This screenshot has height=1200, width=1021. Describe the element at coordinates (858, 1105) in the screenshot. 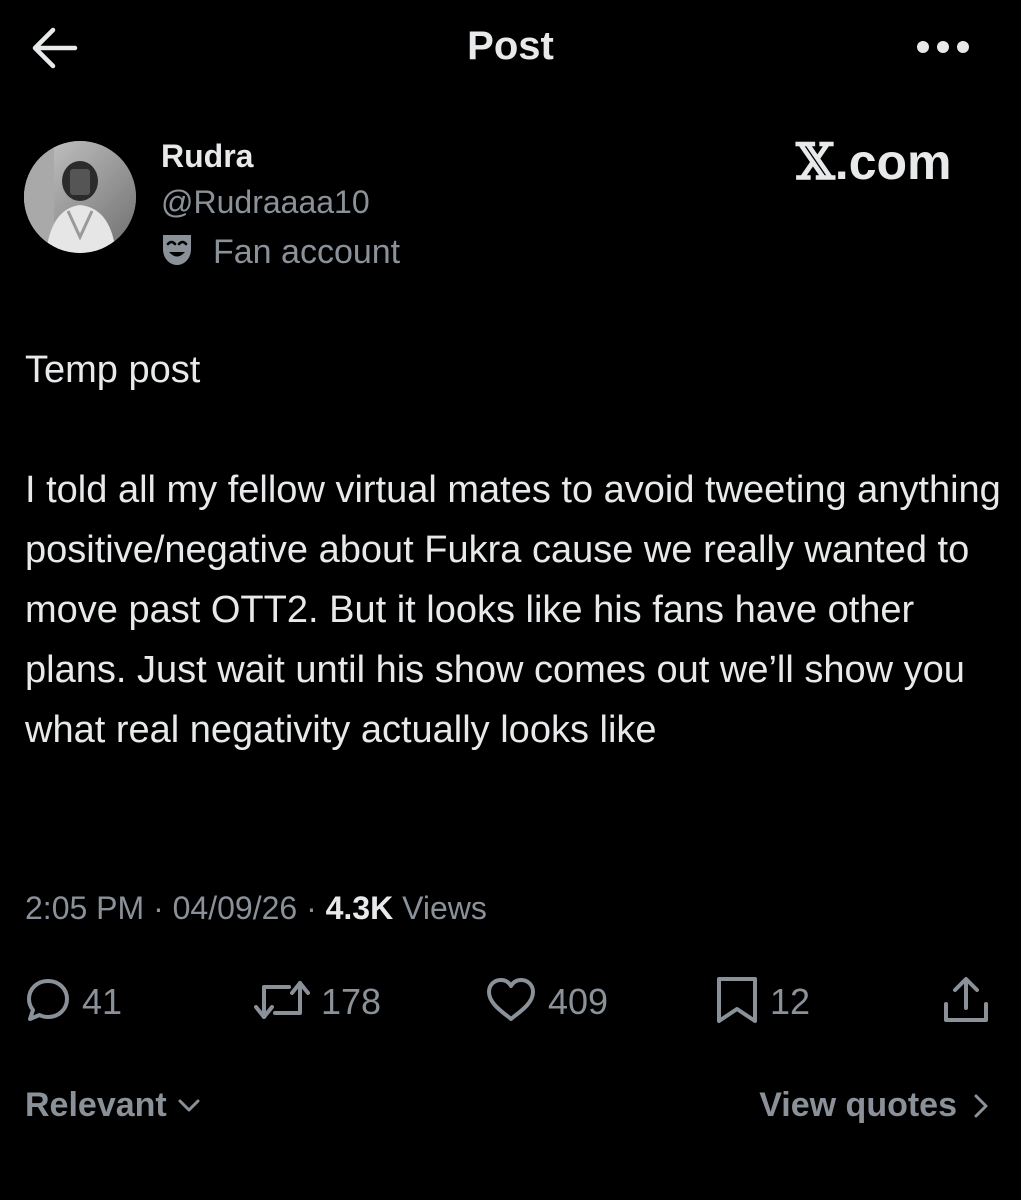

I see `view-quotes-label: View quotes` at that location.